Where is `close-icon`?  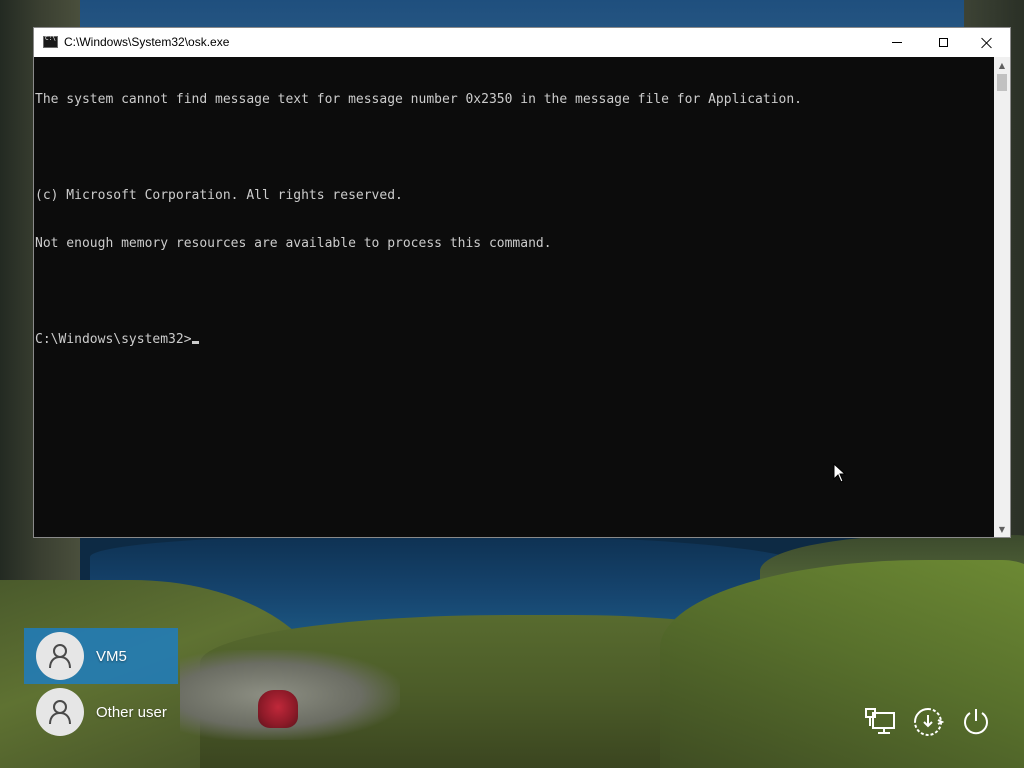
close-icon is located at coordinates (987, 43).